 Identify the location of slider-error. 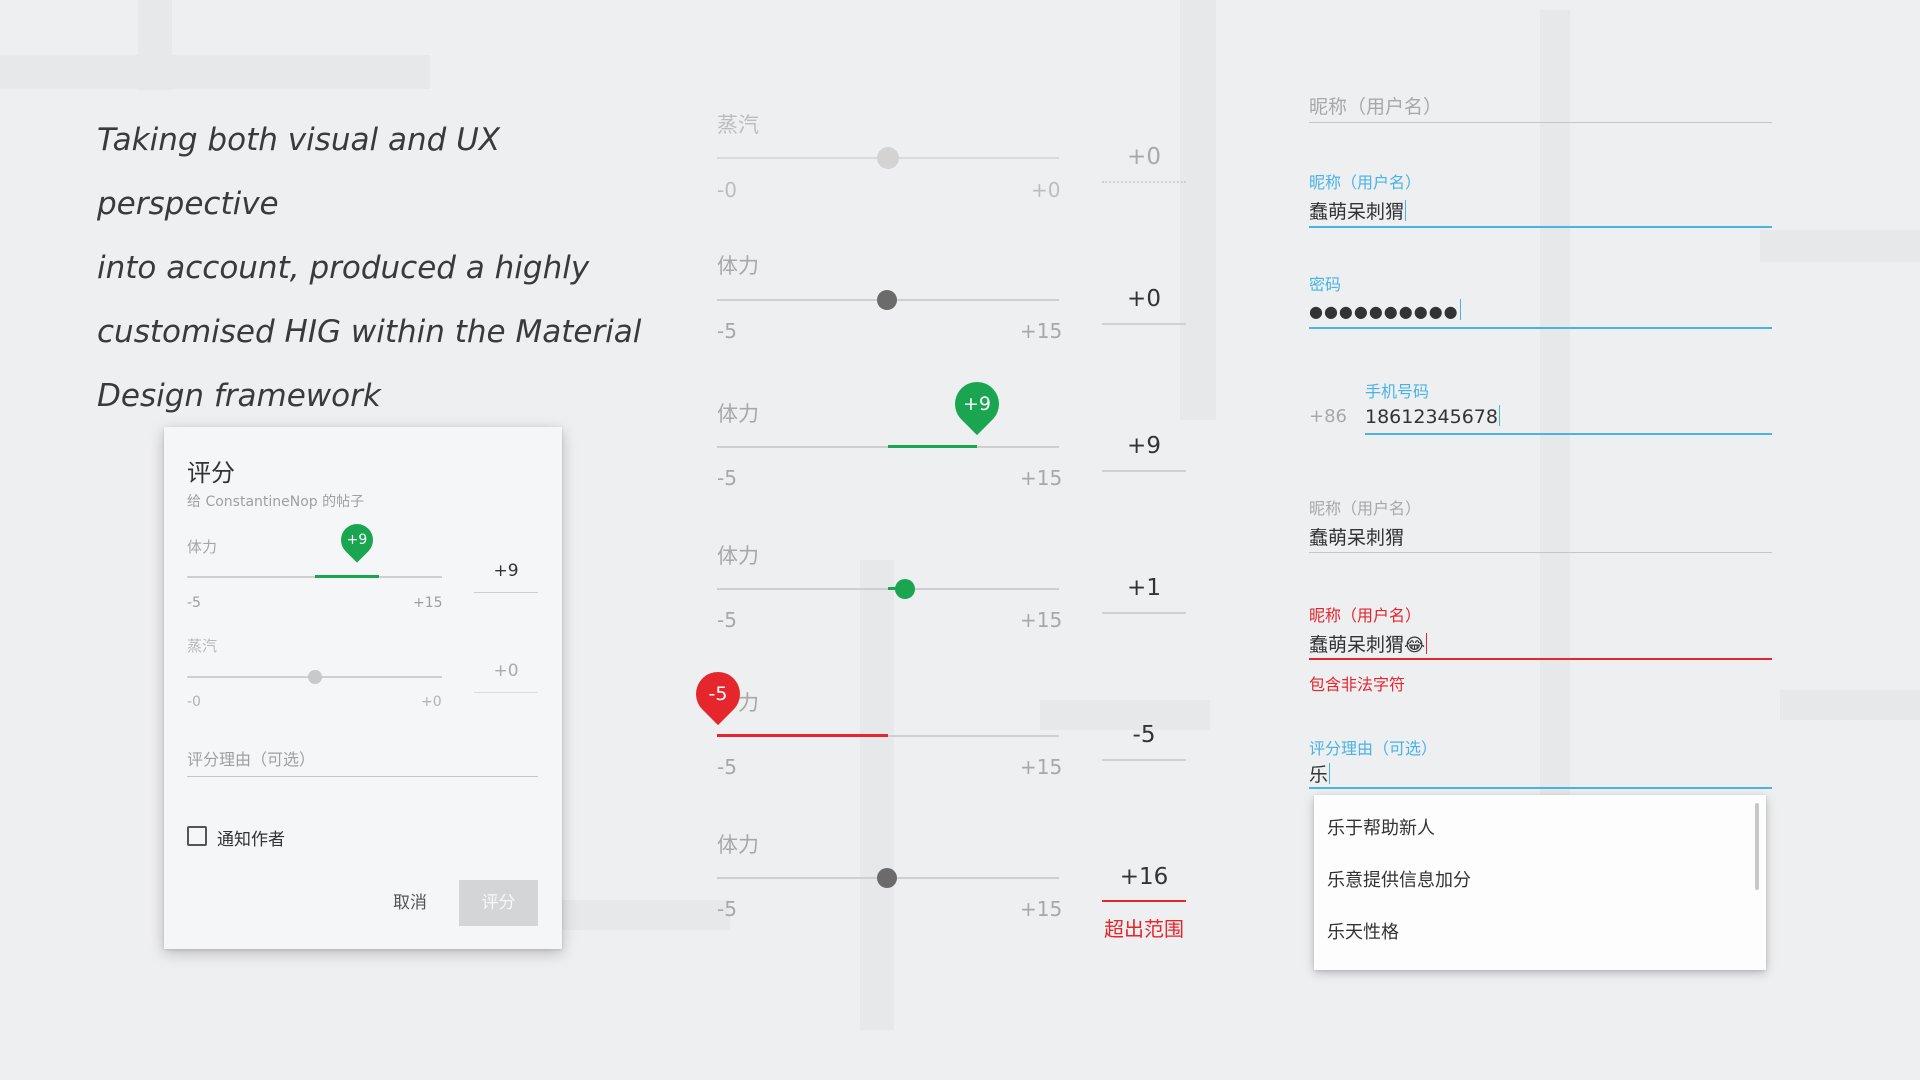
(888, 878).